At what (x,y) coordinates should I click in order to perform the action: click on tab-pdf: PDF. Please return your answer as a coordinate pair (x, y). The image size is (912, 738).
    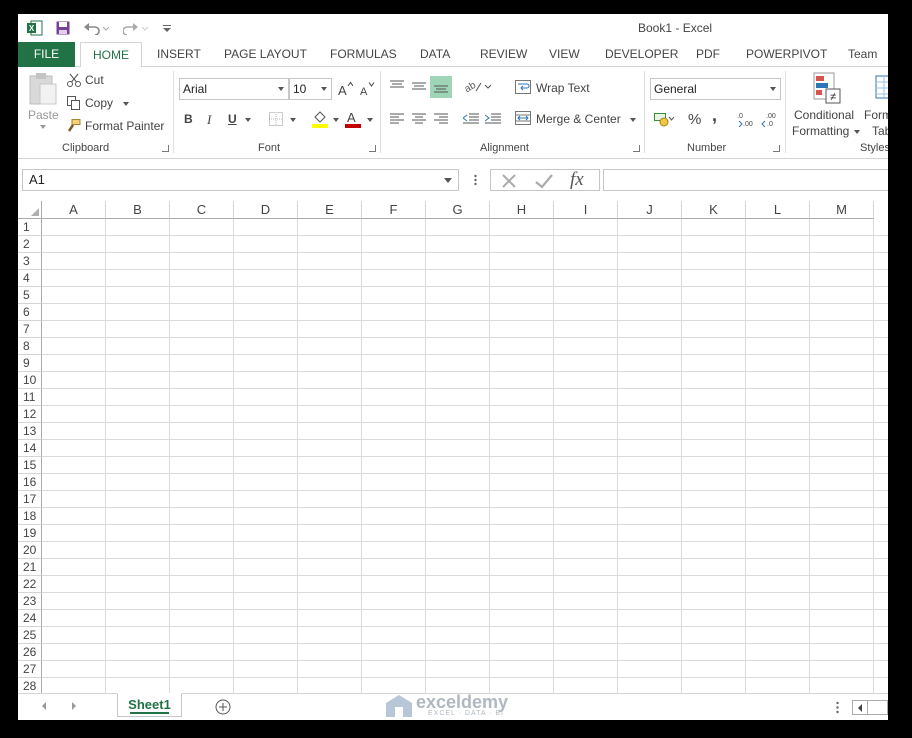
    Looking at the image, I should click on (708, 54).